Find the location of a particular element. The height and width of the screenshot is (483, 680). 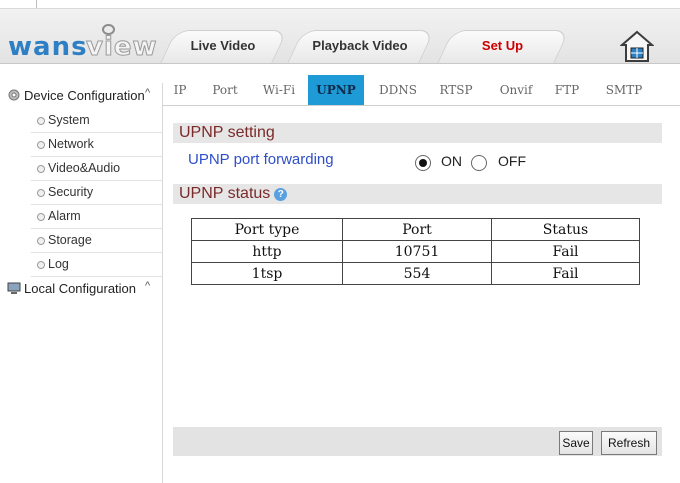

monitor-icon is located at coordinates (14, 288).